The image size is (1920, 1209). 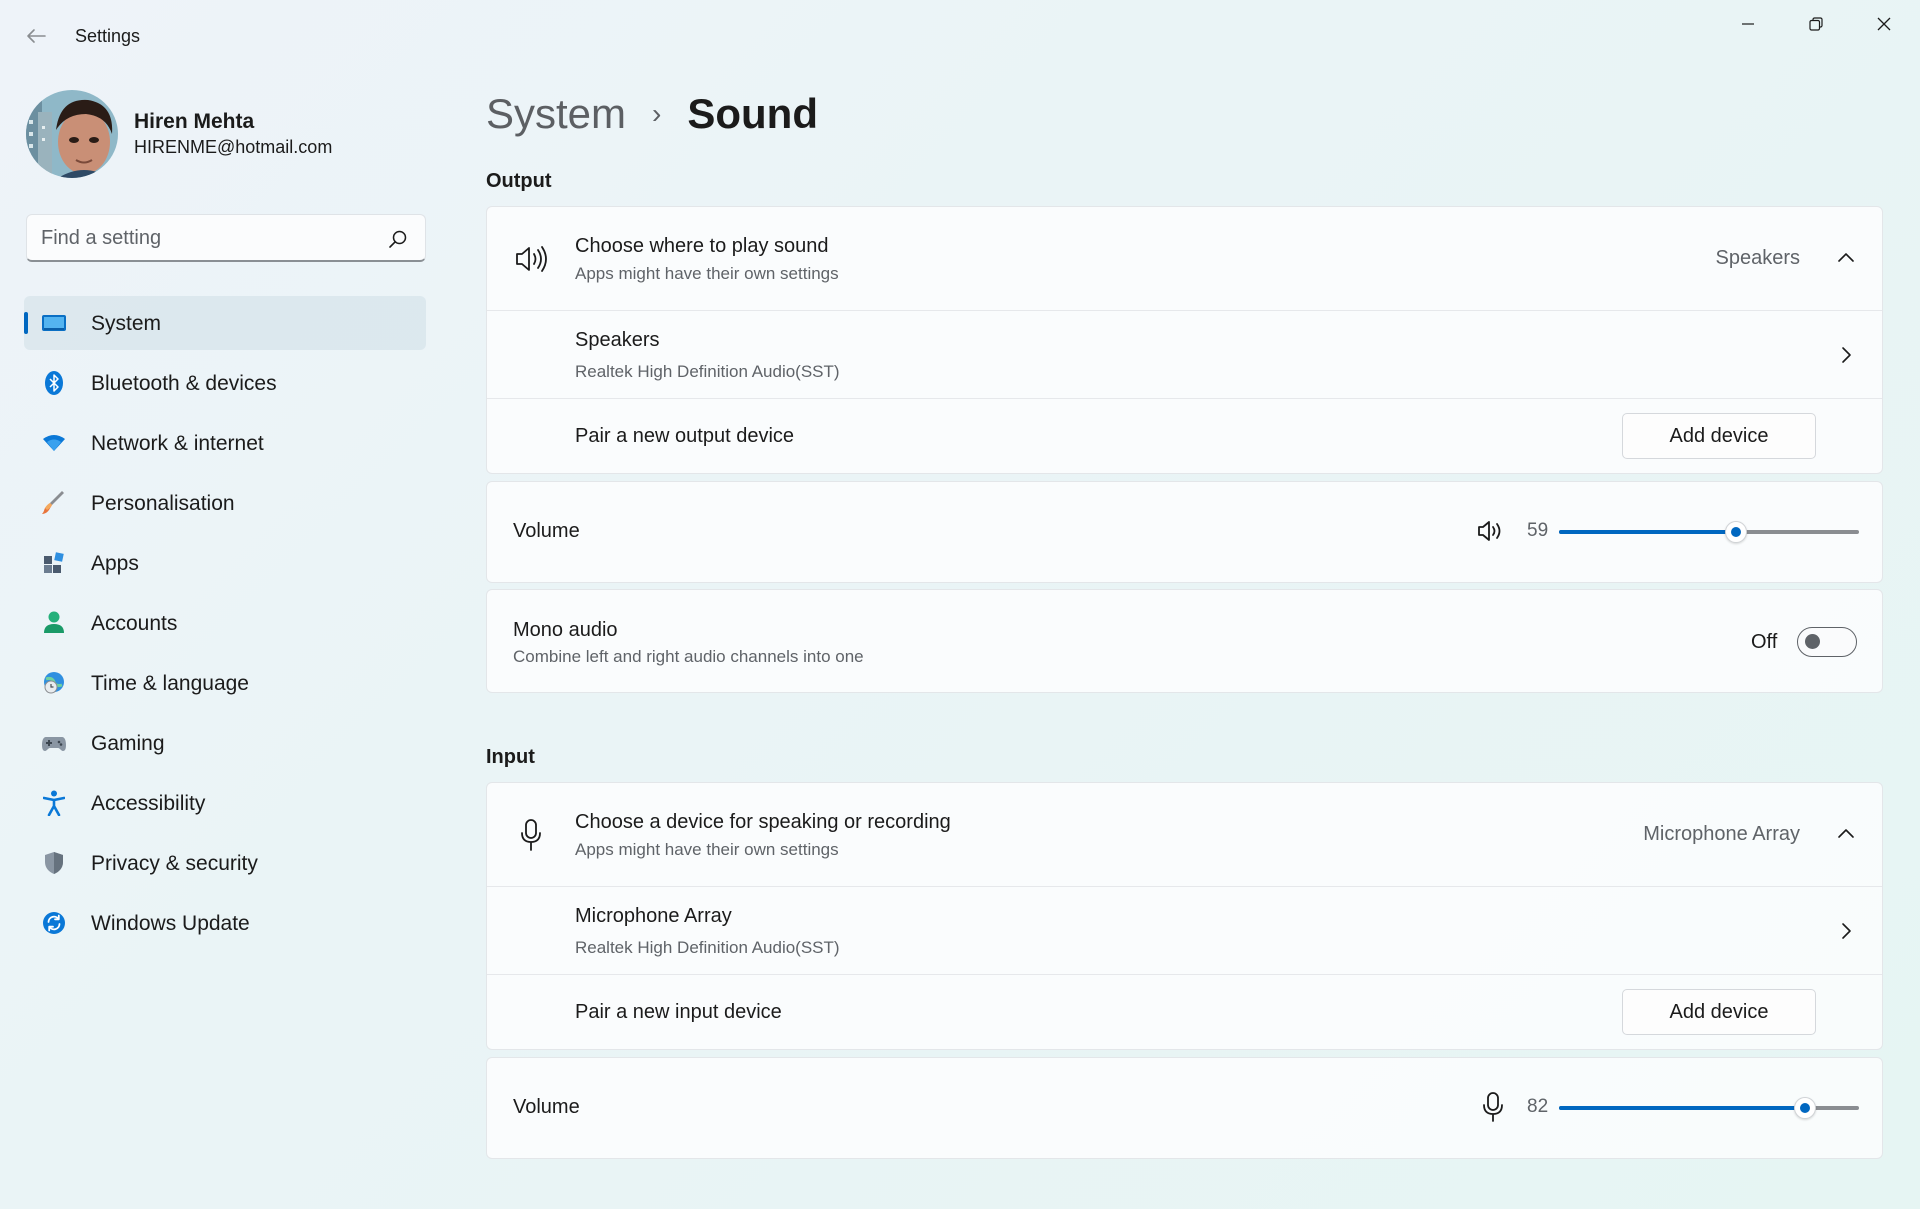 What do you see at coordinates (617, 340) in the screenshot?
I see `output-device-name: Speakers` at bounding box center [617, 340].